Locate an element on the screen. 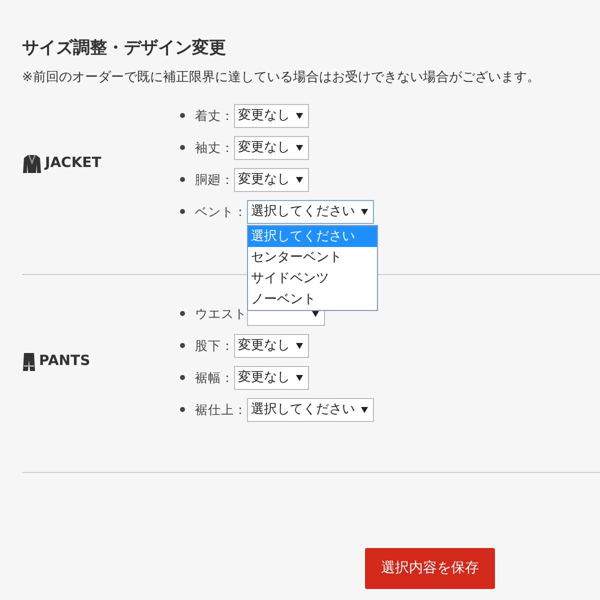 The image size is (600, 600). save-button: 選択内容を保存 is located at coordinates (430, 568).